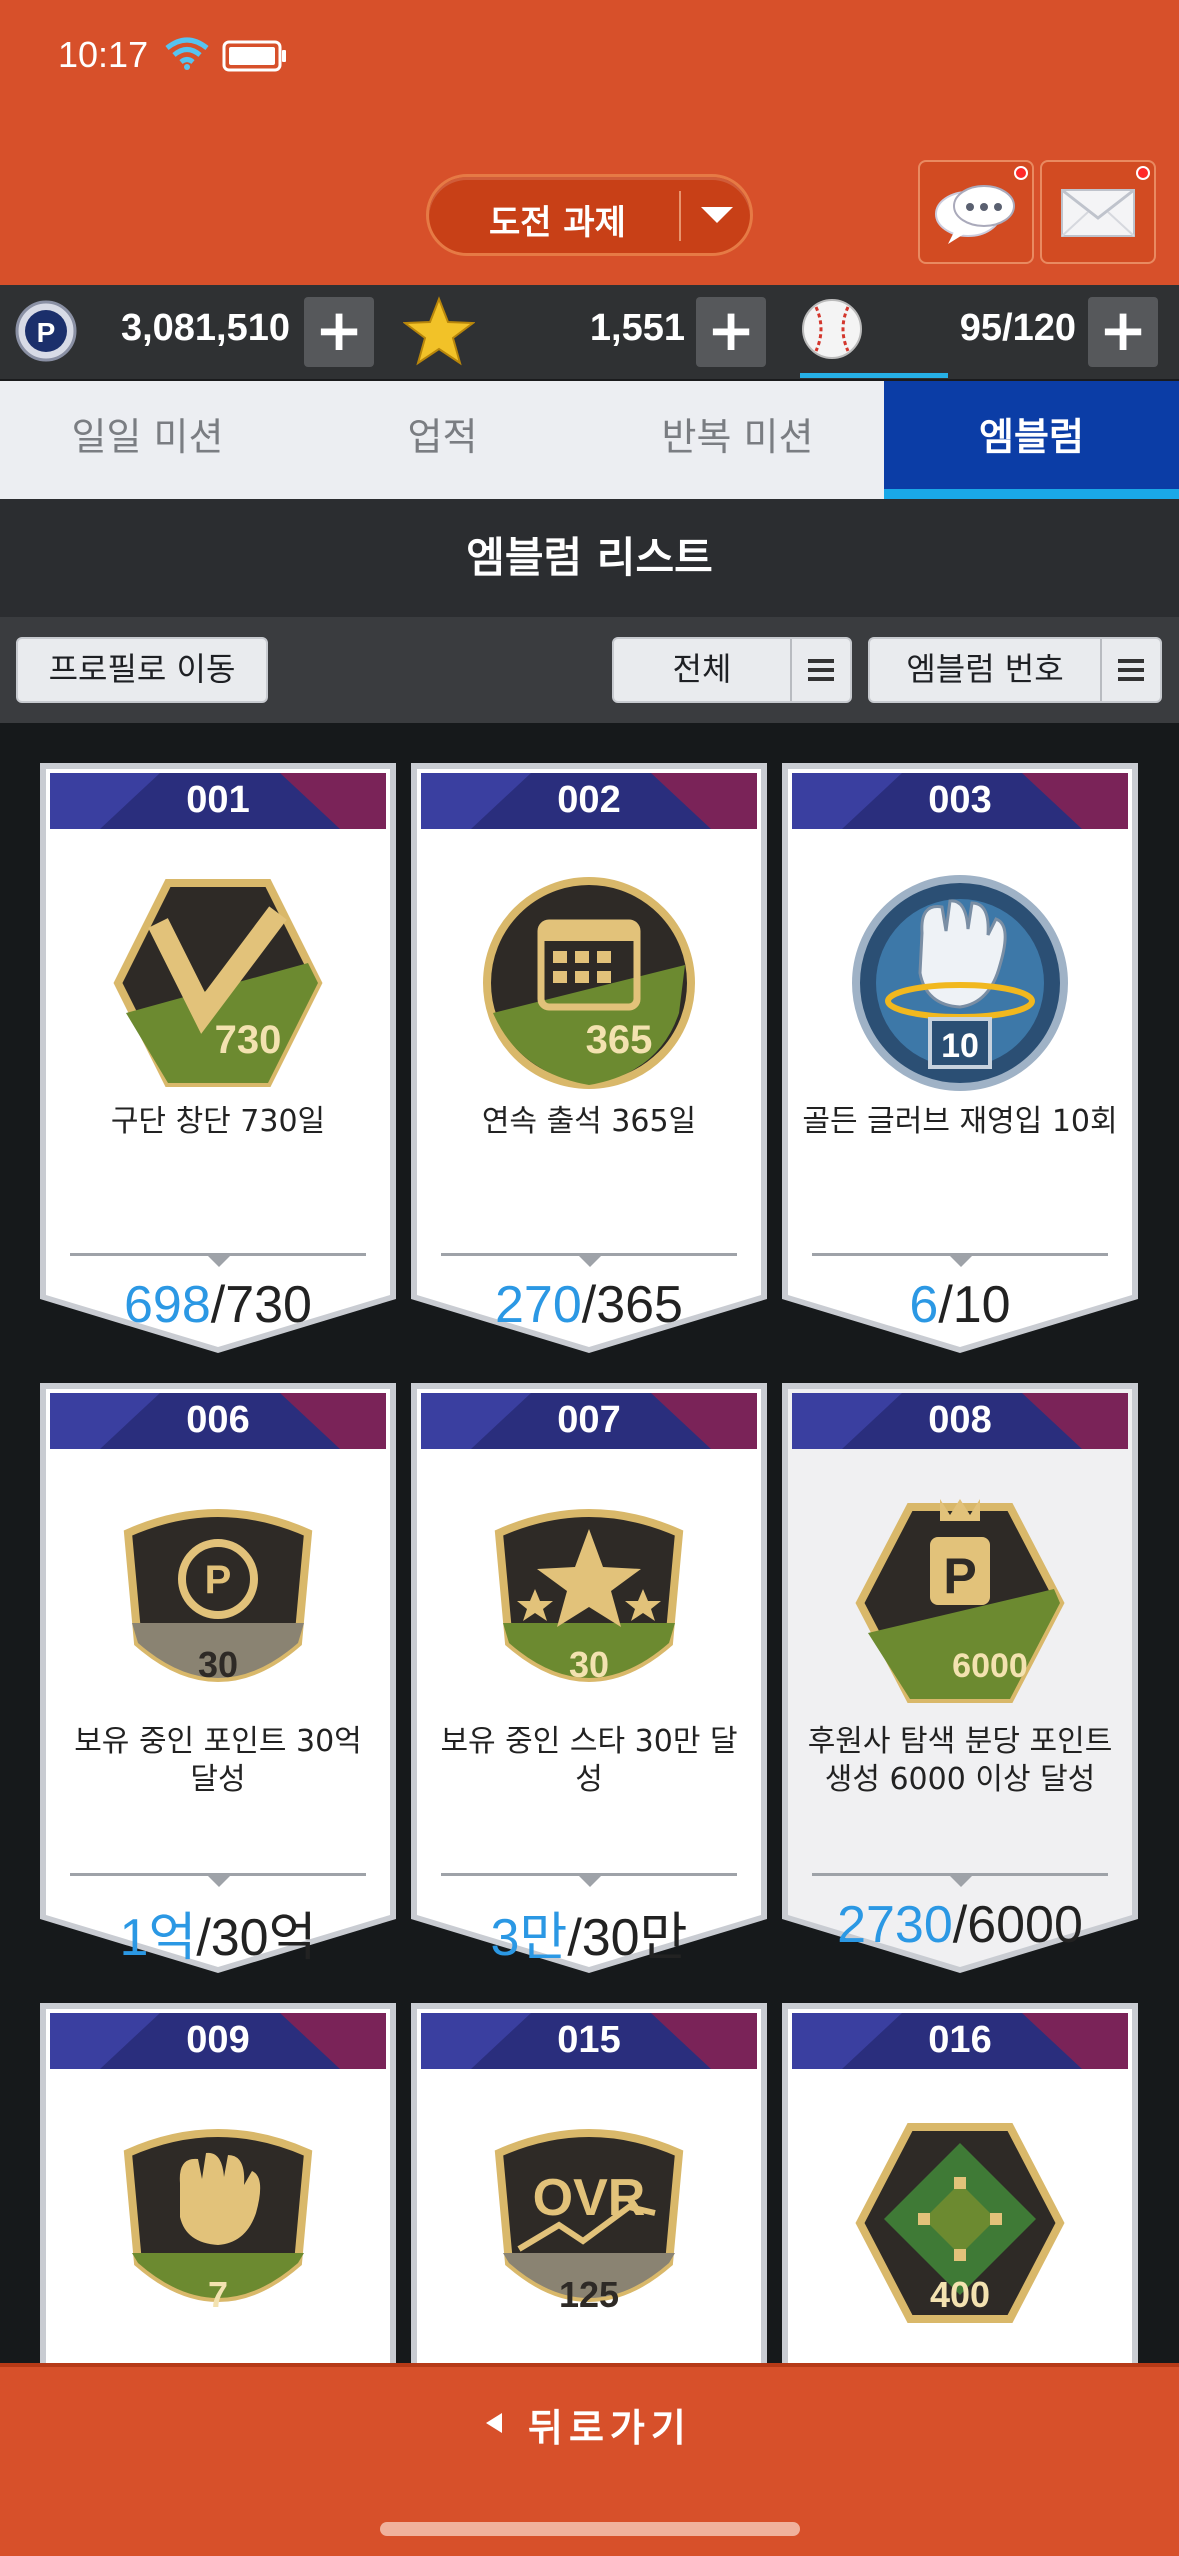  What do you see at coordinates (218, 800) in the screenshot?
I see `emblem-number: 001` at bounding box center [218, 800].